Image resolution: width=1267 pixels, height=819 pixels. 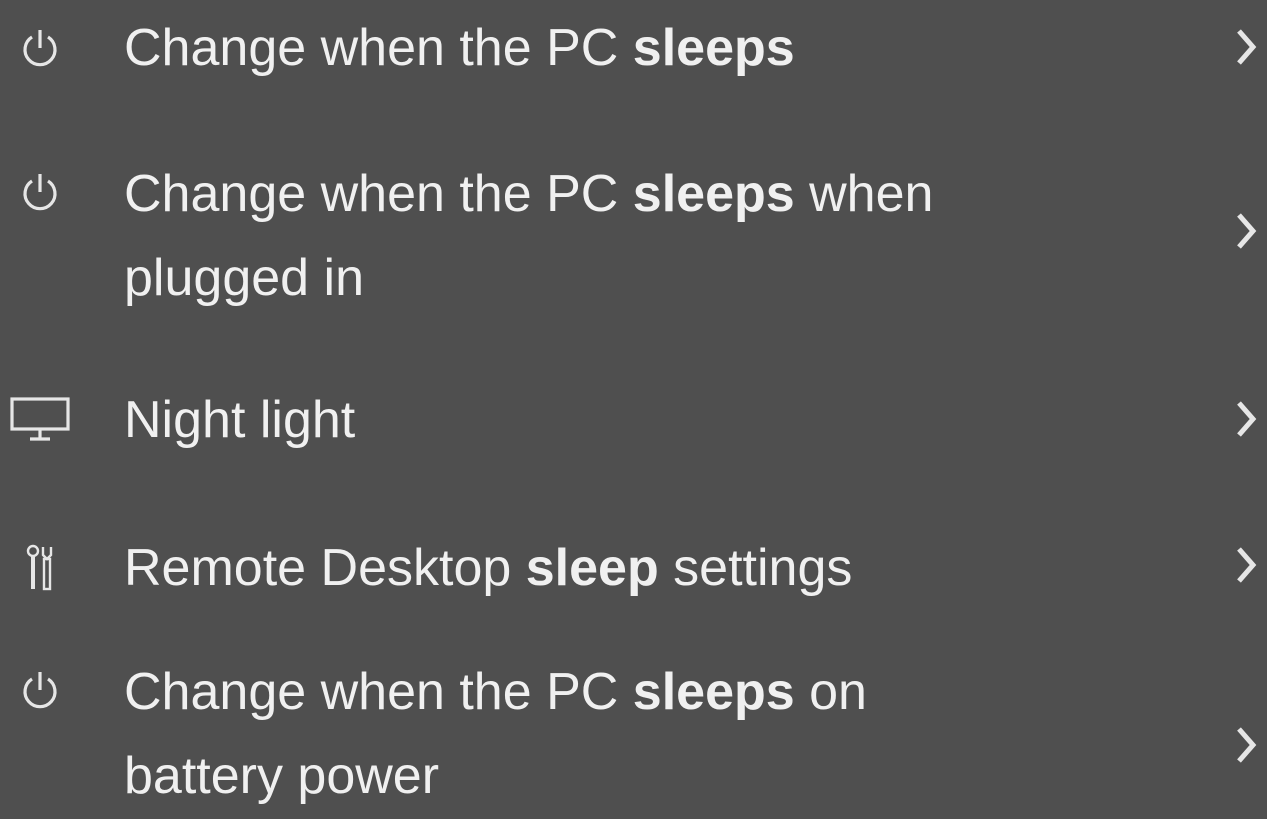 What do you see at coordinates (40, 418) in the screenshot?
I see `monitor-icon` at bounding box center [40, 418].